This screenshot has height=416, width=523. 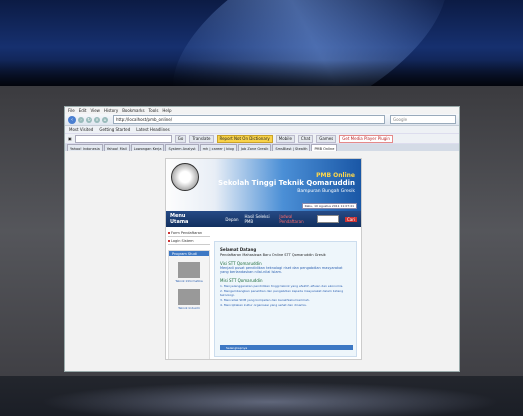 What do you see at coordinates (182, 240) in the screenshot?
I see `sidebar-item-label: Login Sistem` at bounding box center [182, 240].